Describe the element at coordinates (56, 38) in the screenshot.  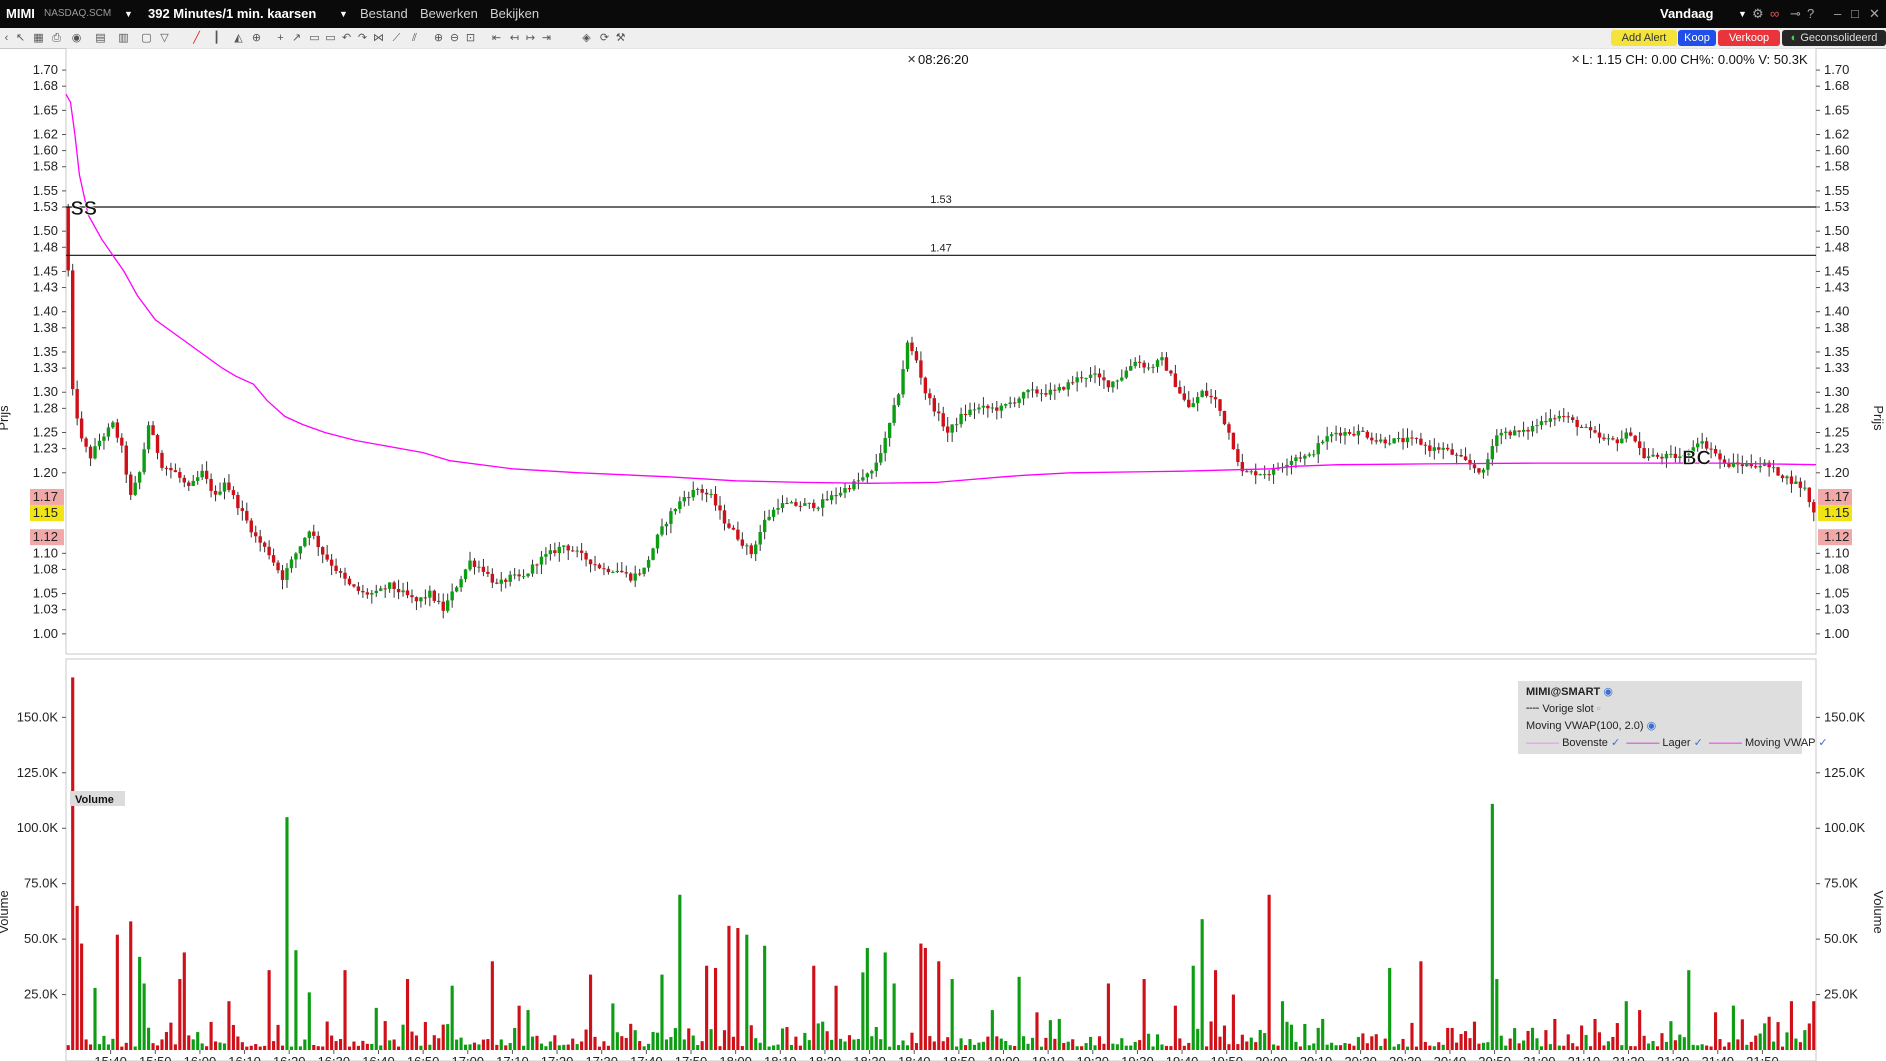
I see `print-icon: ⎙` at that location.